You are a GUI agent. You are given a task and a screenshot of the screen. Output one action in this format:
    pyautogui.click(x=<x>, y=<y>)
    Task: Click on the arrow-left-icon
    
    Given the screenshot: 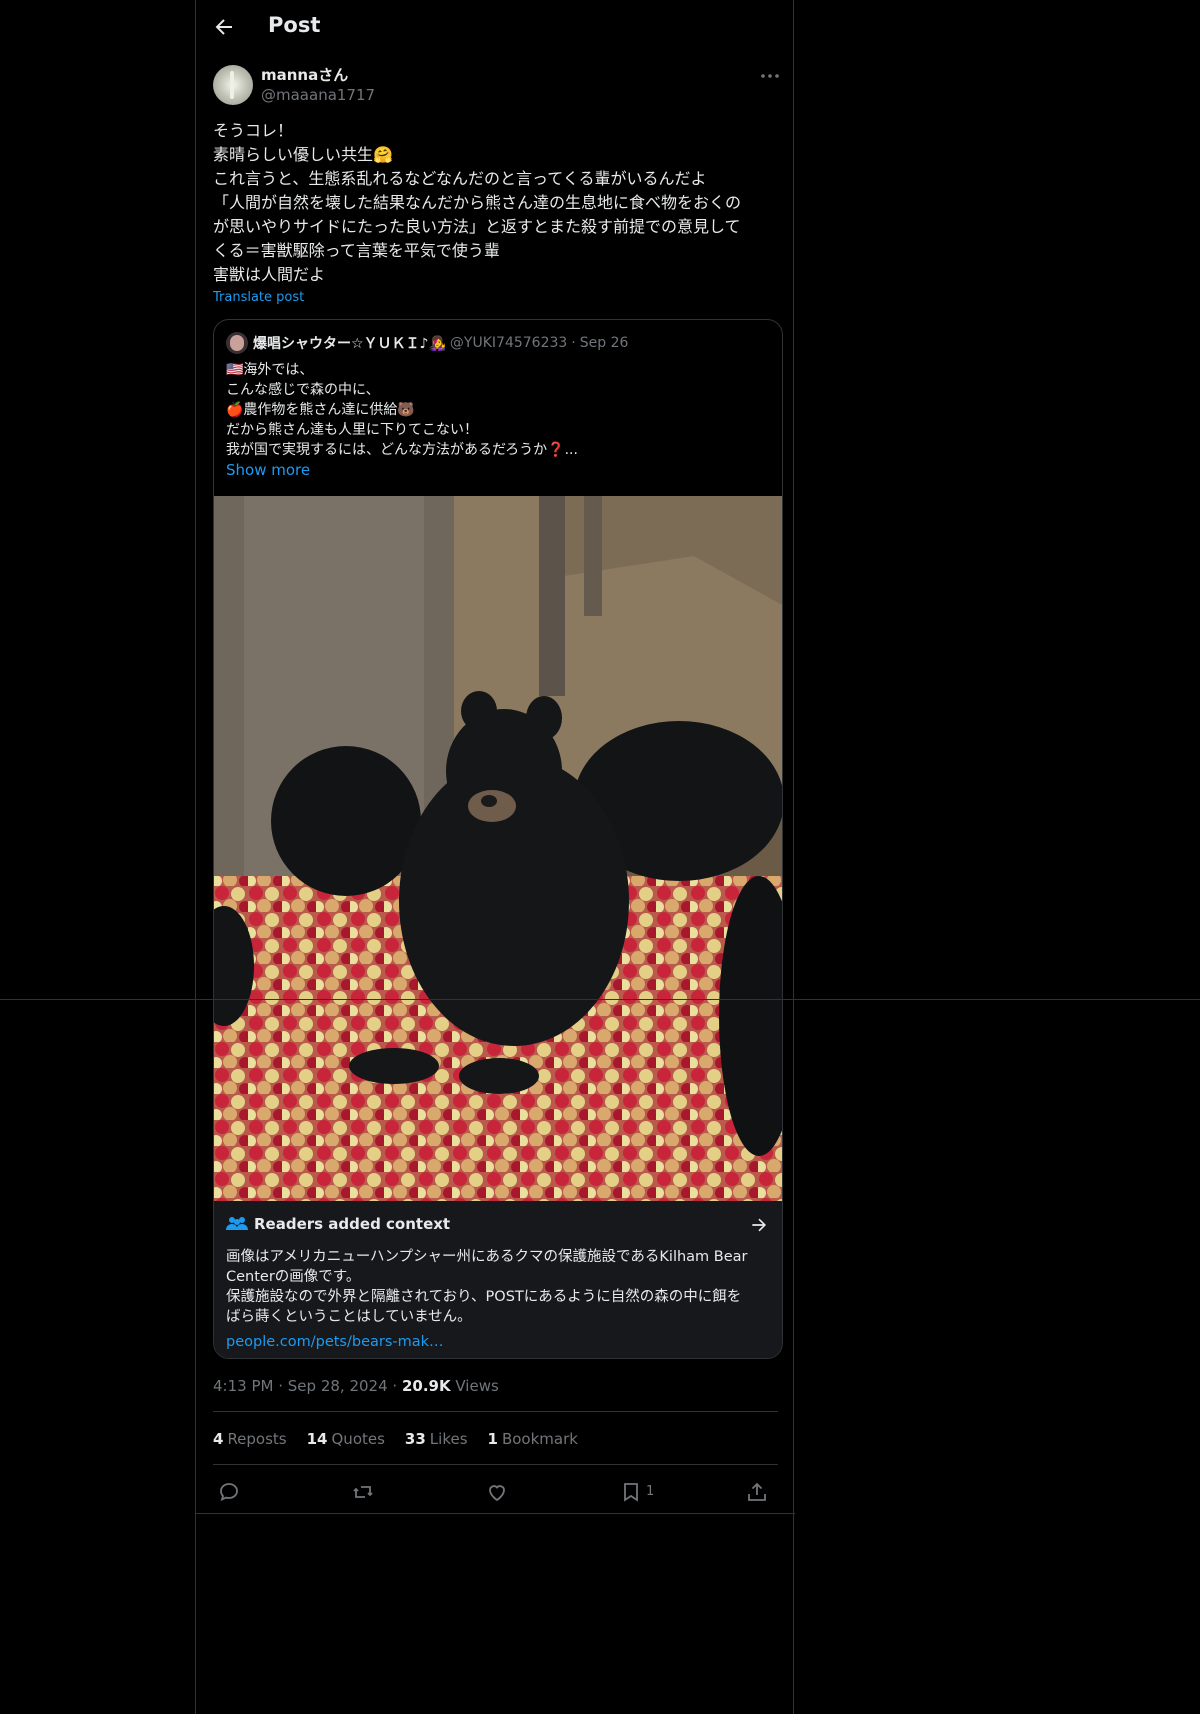 What is the action you would take?
    pyautogui.click(x=224, y=27)
    